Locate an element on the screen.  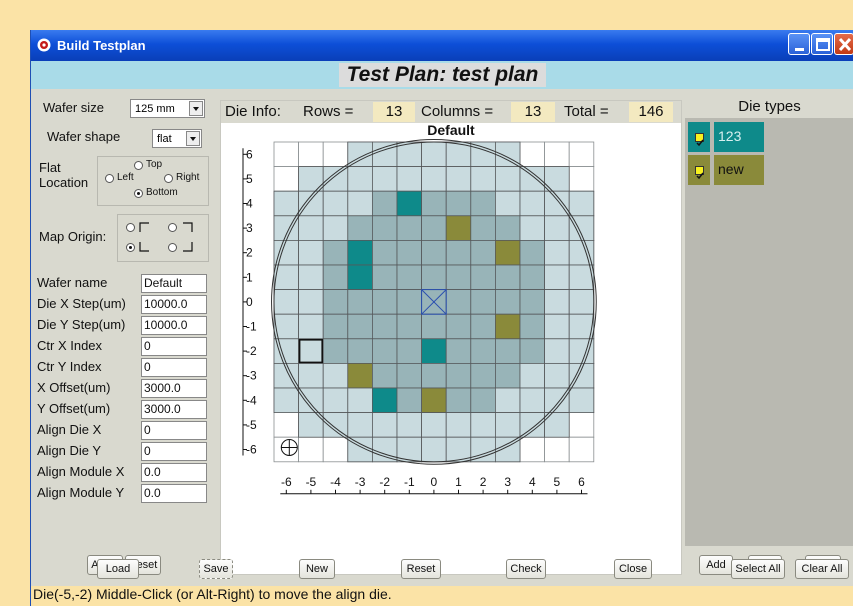
clear-all-button: Clear All is located at coordinates (822, 569).